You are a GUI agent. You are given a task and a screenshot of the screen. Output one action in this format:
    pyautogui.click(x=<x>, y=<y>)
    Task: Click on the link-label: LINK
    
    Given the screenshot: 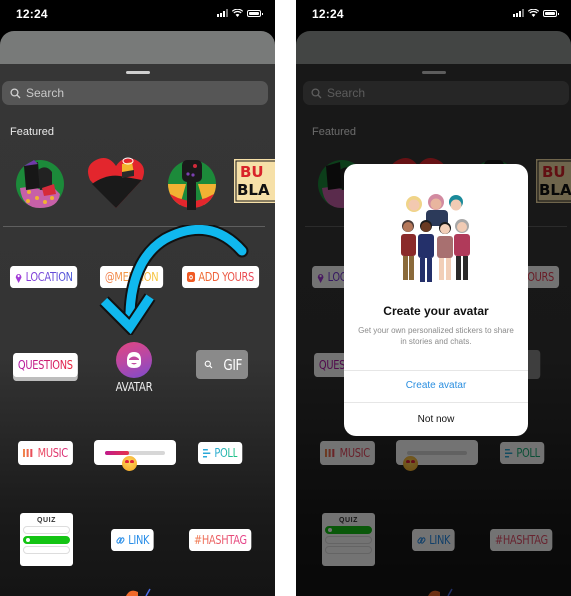 What is the action you would take?
    pyautogui.click(x=139, y=540)
    